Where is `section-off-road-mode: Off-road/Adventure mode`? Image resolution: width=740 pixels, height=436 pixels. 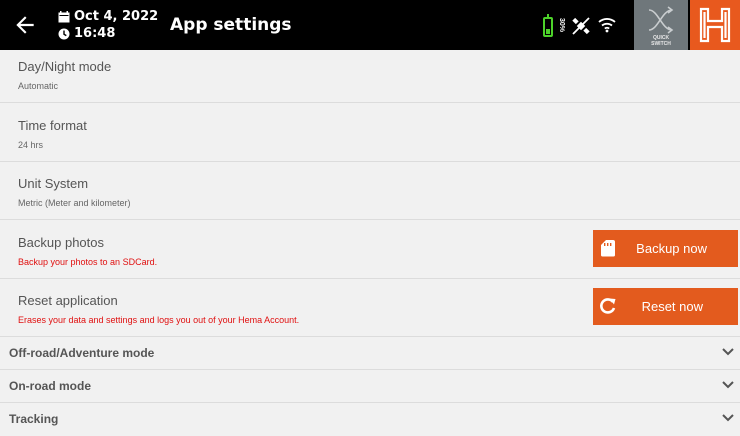
section-off-road-mode: Off-road/Adventure mode is located at coordinates (370, 353).